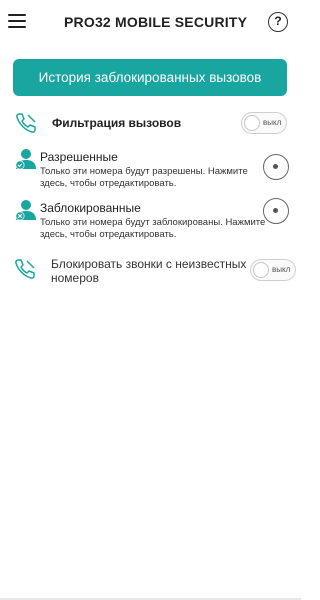 The height and width of the screenshot is (600, 320). I want to click on app-header: PRO32 MOBILE SECURITY ?, so click(150, 23).